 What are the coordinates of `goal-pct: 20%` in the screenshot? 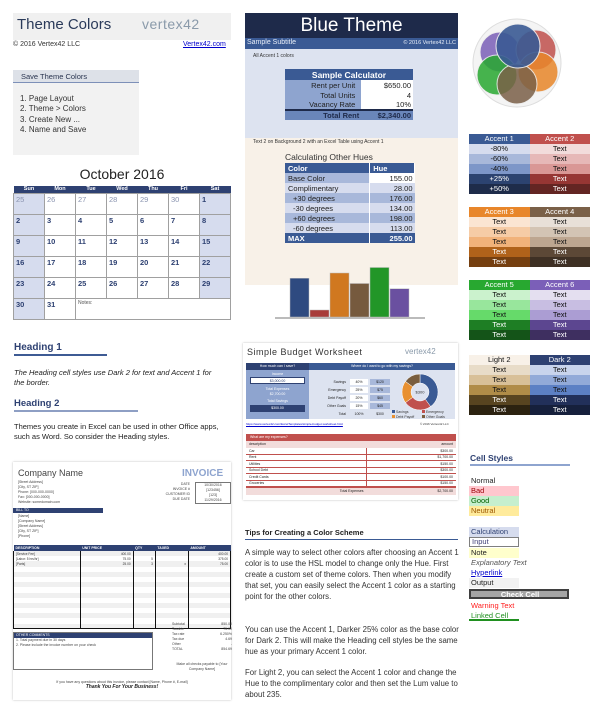 It's located at (359, 398).